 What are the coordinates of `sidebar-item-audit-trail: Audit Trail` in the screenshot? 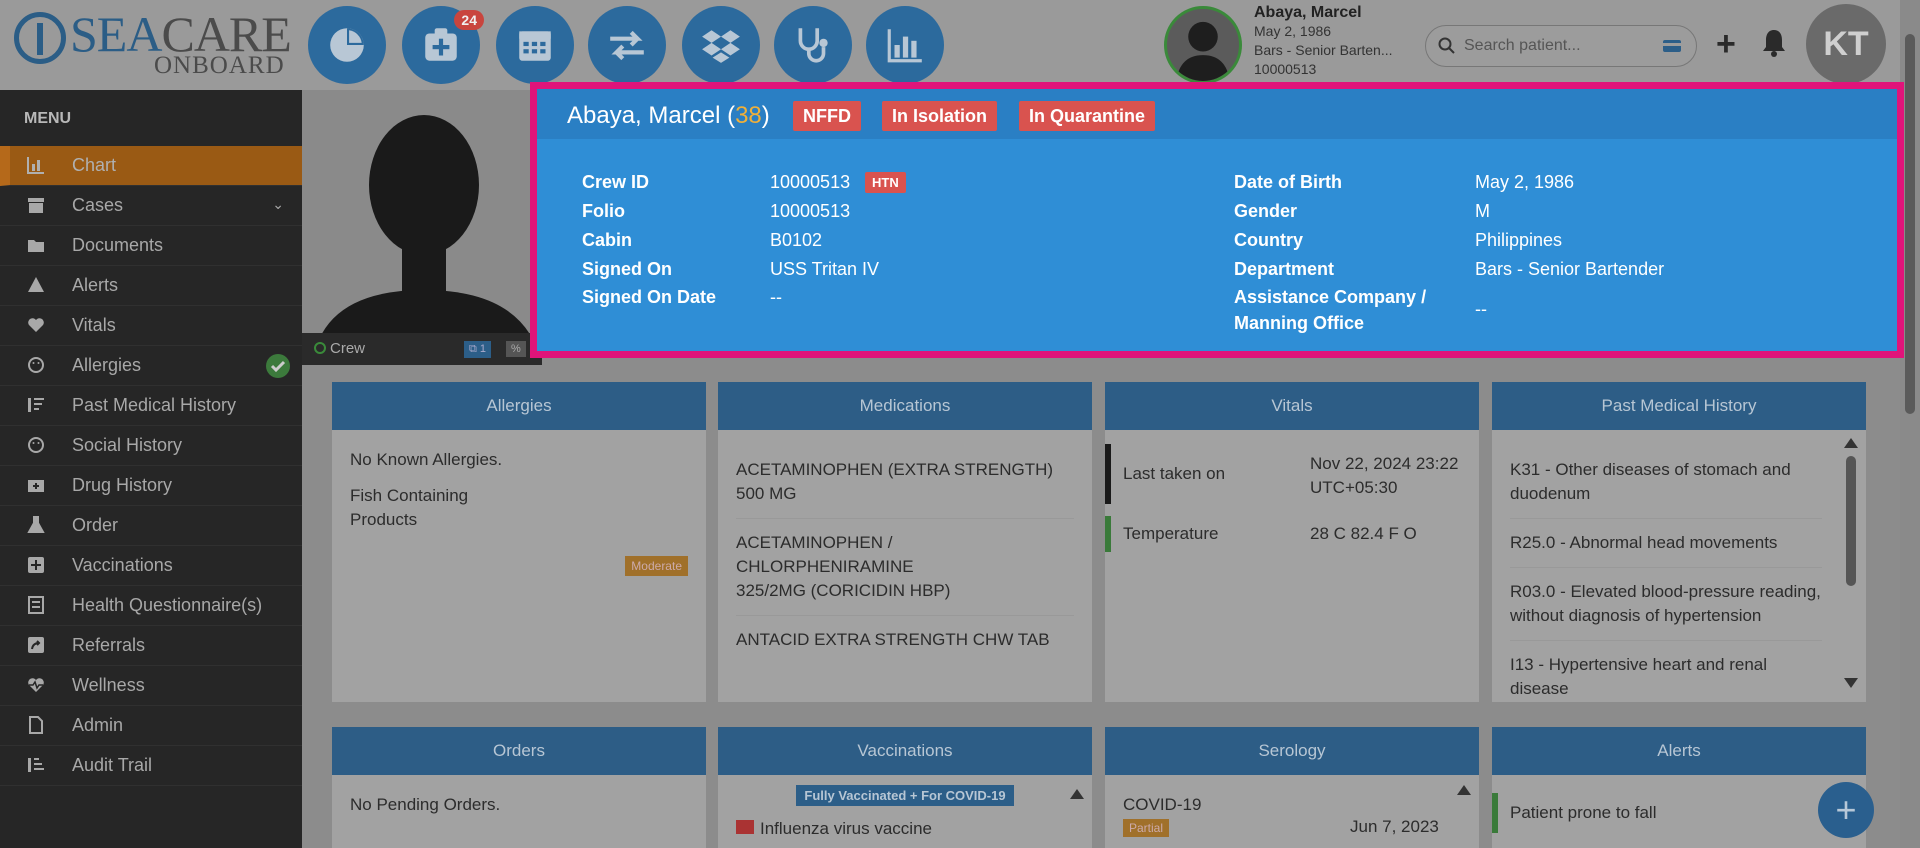 It's located at (151, 766).